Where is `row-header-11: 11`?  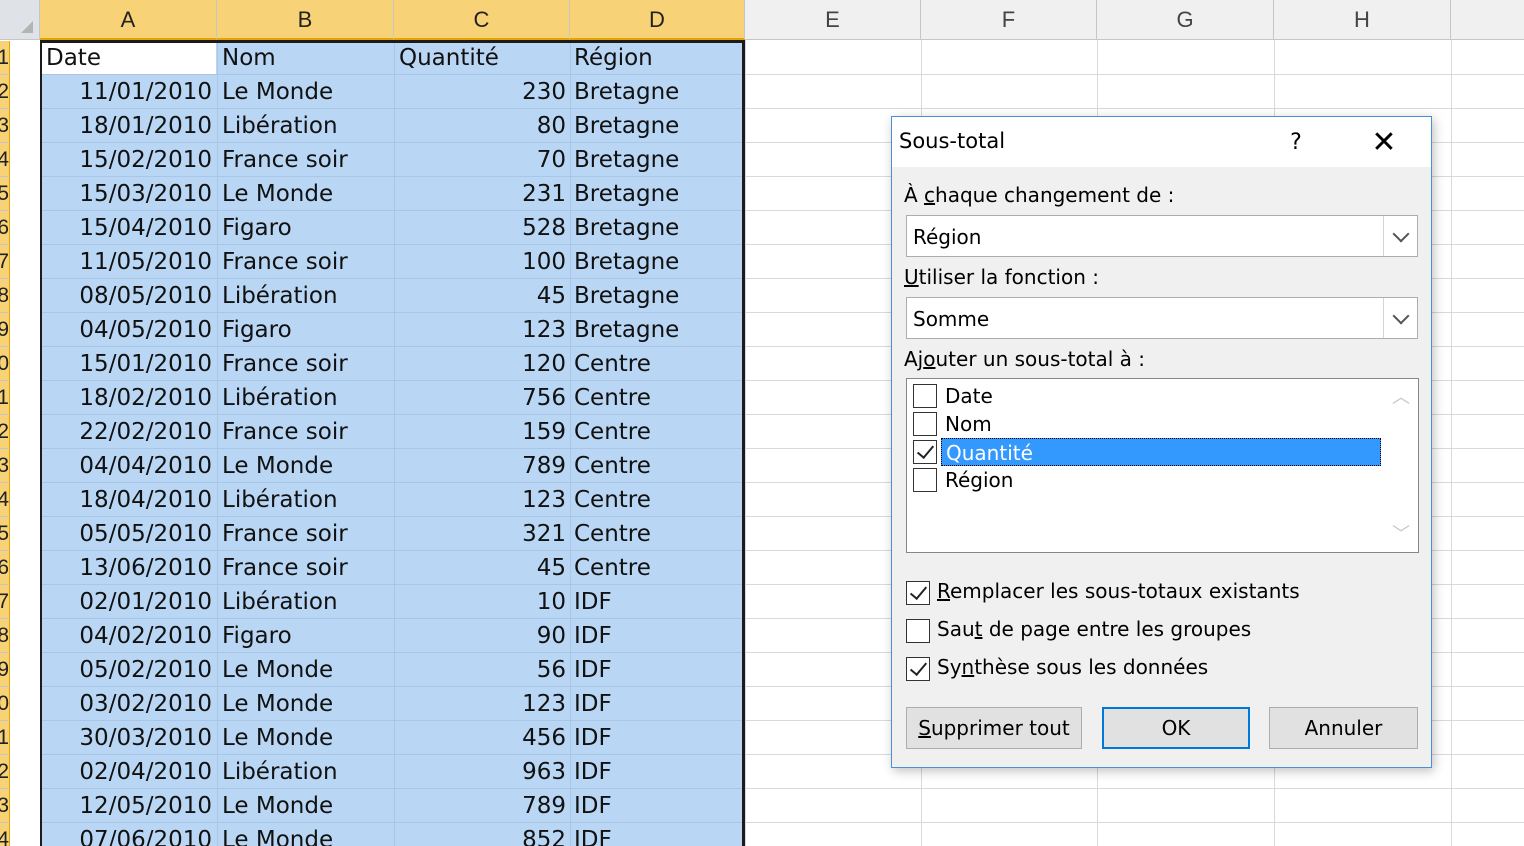
row-header-11: 11 is located at coordinates (5, 398).